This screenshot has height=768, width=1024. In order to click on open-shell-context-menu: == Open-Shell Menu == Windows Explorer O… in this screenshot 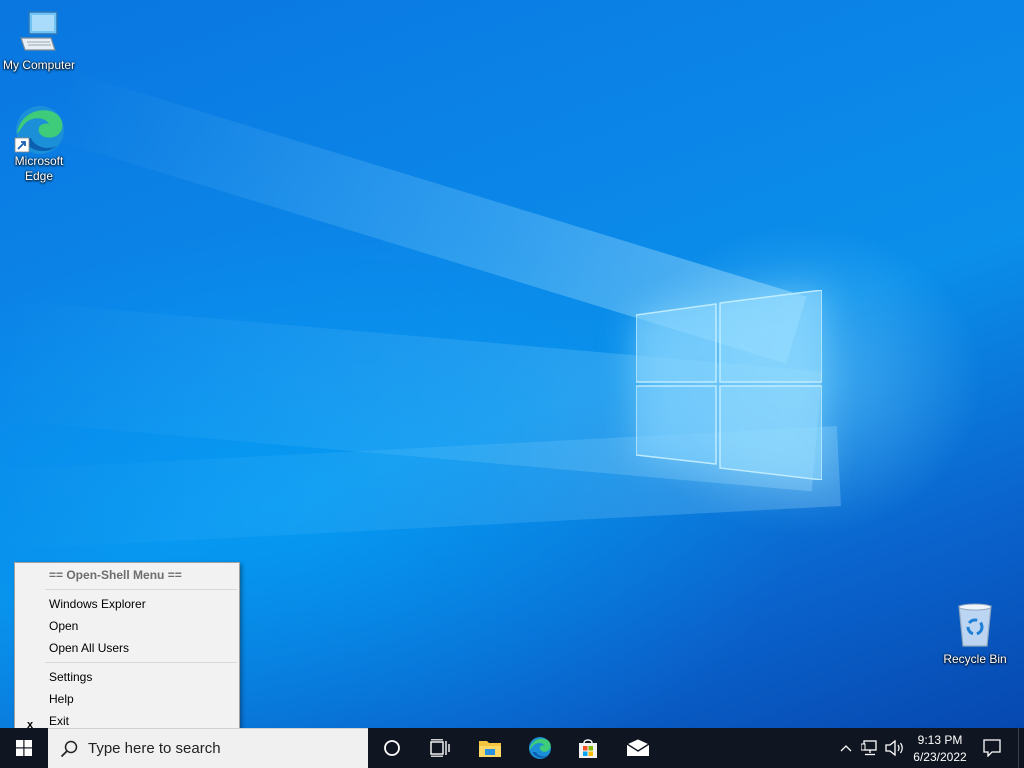, I will do `click(127, 645)`.